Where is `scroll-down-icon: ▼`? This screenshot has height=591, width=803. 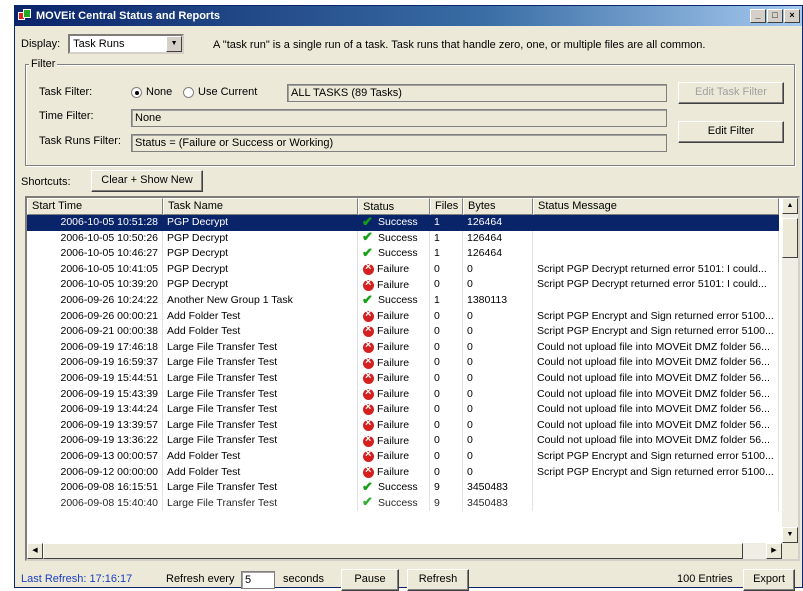
scroll-down-icon: ▼ is located at coordinates (790, 535).